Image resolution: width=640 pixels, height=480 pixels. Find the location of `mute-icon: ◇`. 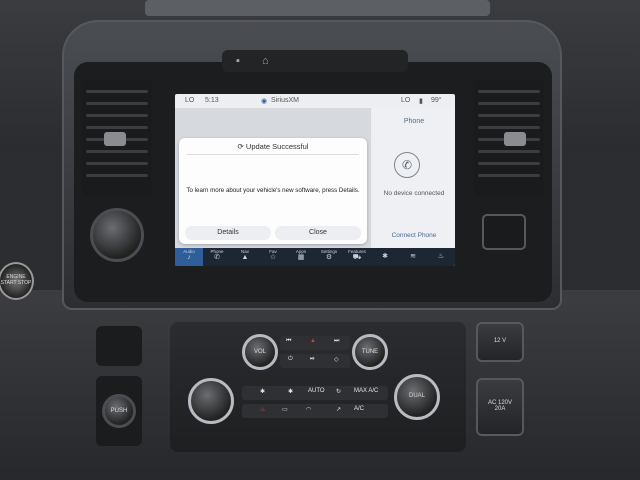

mute-icon: ◇ is located at coordinates (336, 359).